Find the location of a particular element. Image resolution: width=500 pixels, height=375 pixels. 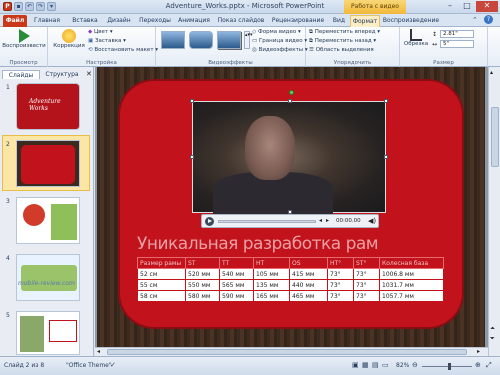

zoom-level: 82% is located at coordinates (402, 365).